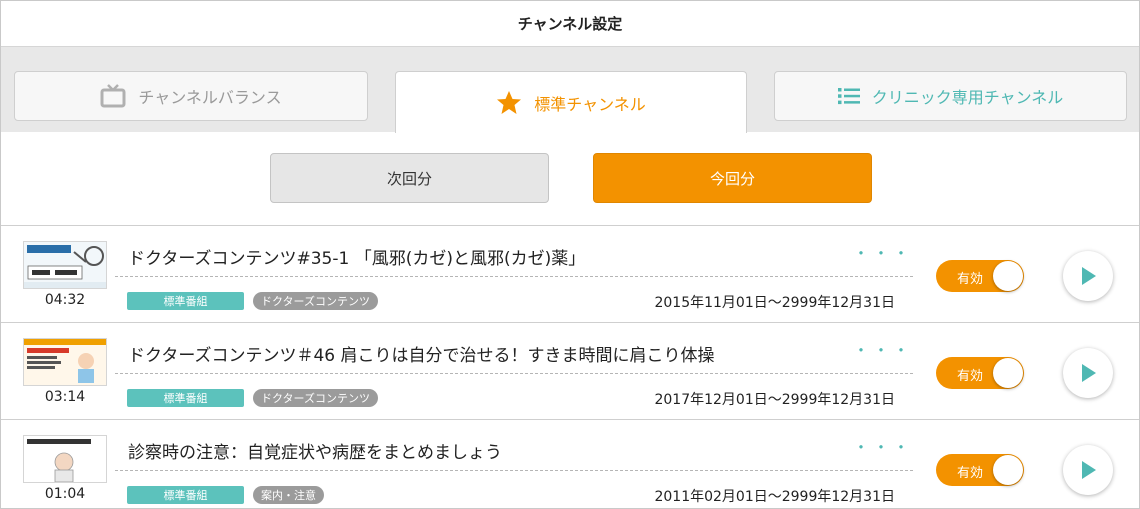 The height and width of the screenshot is (509, 1140). What do you see at coordinates (774, 303) in the screenshot?
I see `broadcast-period: 2015年11月01日～2999年12月31日` at bounding box center [774, 303].